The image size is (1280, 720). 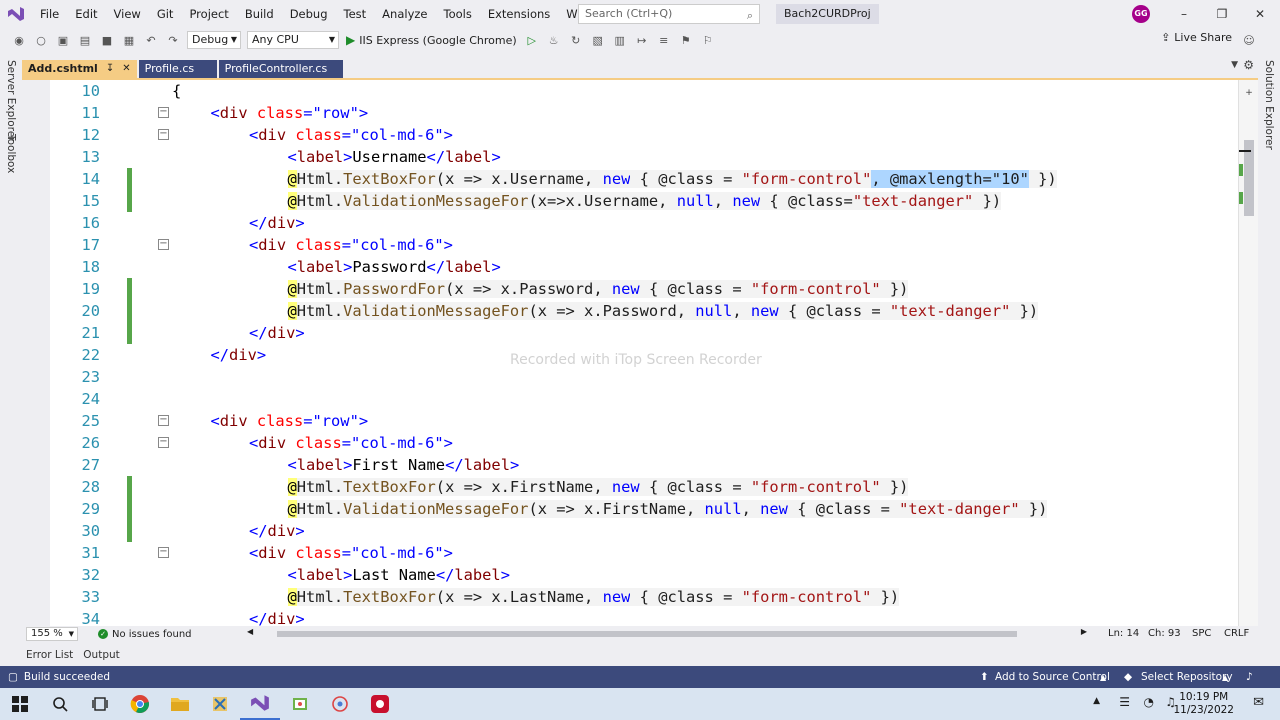 What do you see at coordinates (1248, 353) in the screenshot?
I see `vertical-scrollbar: +` at bounding box center [1248, 353].